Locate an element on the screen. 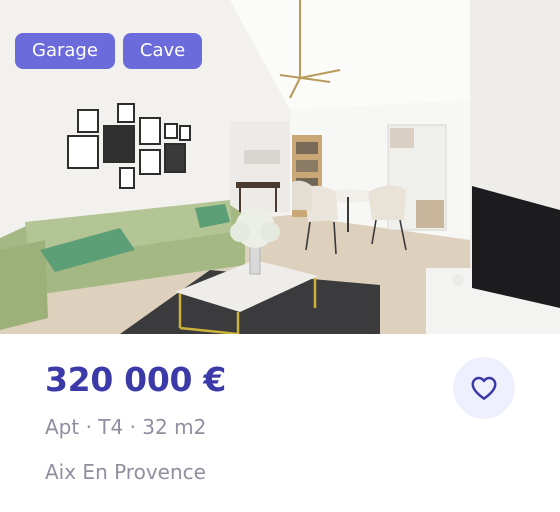 Image resolution: width=560 pixels, height=512 pixels. tag-garage: Garage is located at coordinates (65, 51).